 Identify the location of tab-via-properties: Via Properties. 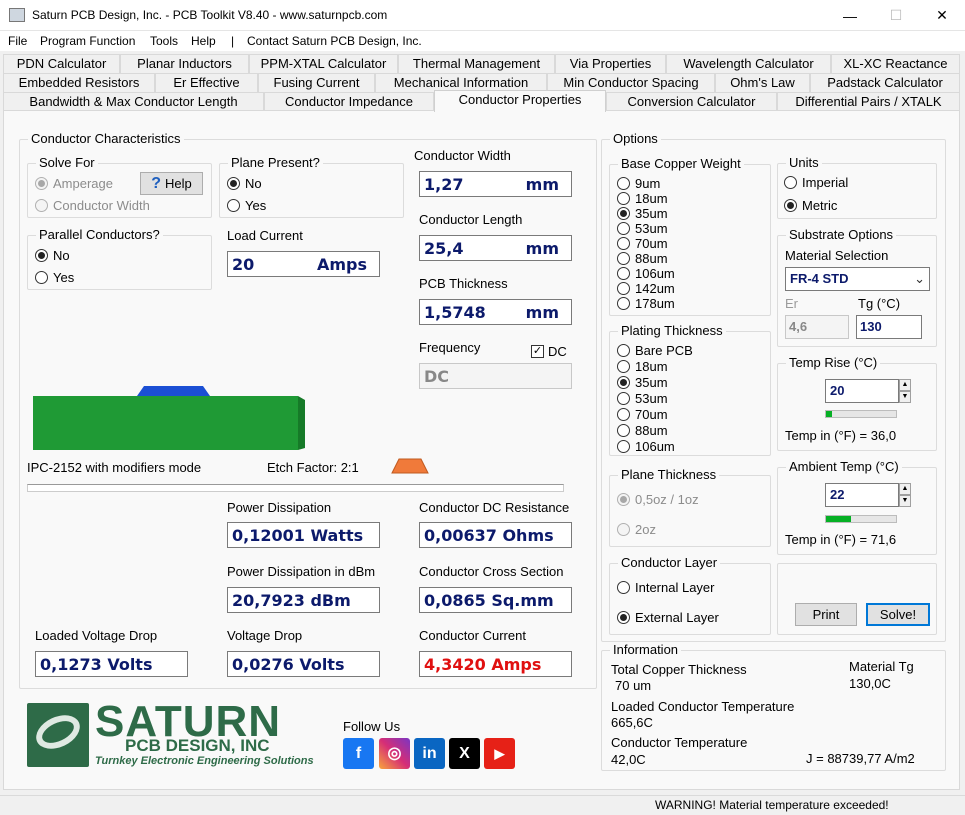
(610, 63).